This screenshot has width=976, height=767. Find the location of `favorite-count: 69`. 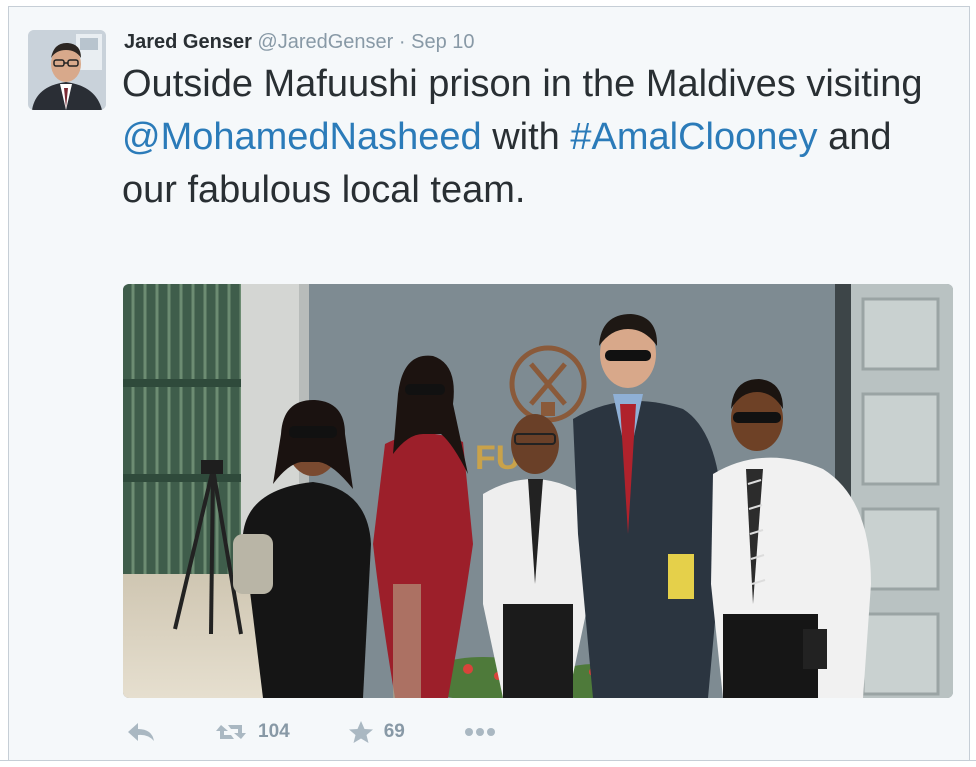

favorite-count: 69 is located at coordinates (394, 731).